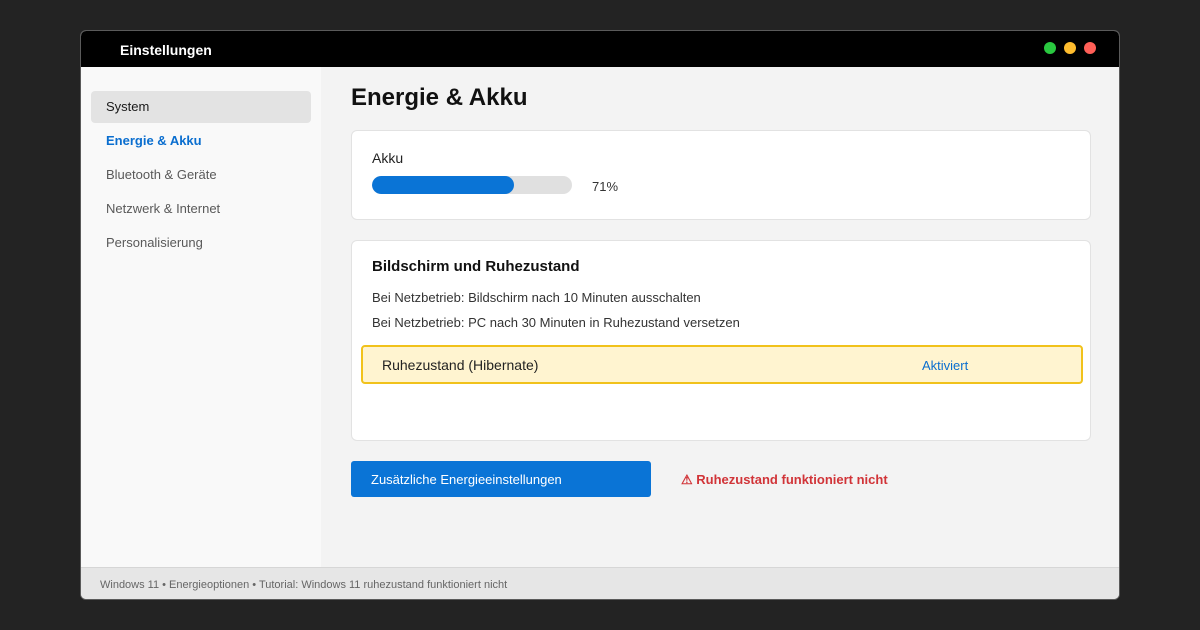  Describe the element at coordinates (201, 243) in the screenshot. I see `sidebar-item-personalisierung: Personalisierung` at that location.